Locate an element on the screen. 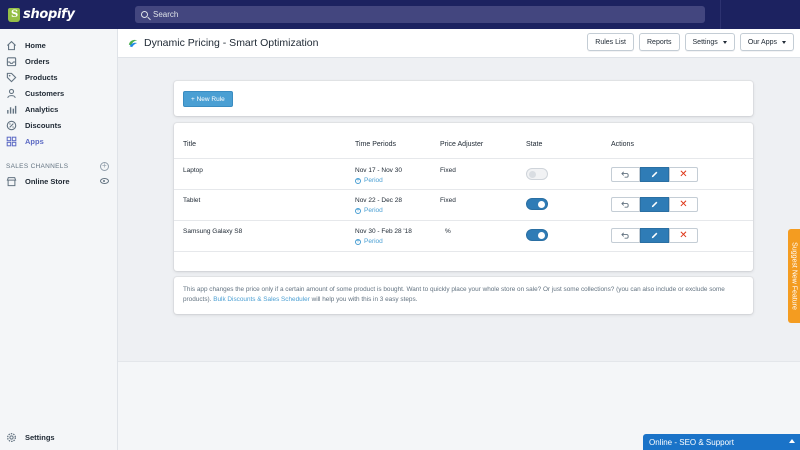 Image resolution: width=800 pixels, height=450 pixels. sidebar-item-label: Home is located at coordinates (35, 45).